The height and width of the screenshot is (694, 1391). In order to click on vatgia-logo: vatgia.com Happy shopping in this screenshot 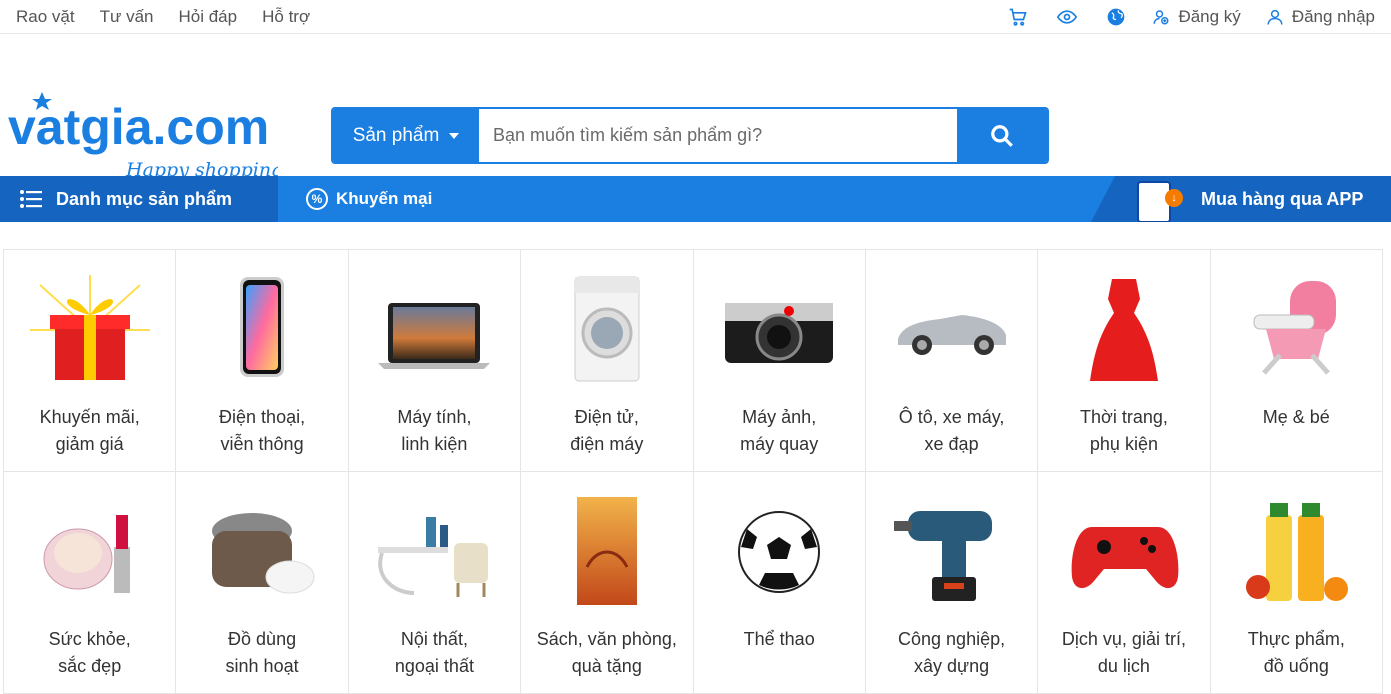, I will do `click(143, 138)`.